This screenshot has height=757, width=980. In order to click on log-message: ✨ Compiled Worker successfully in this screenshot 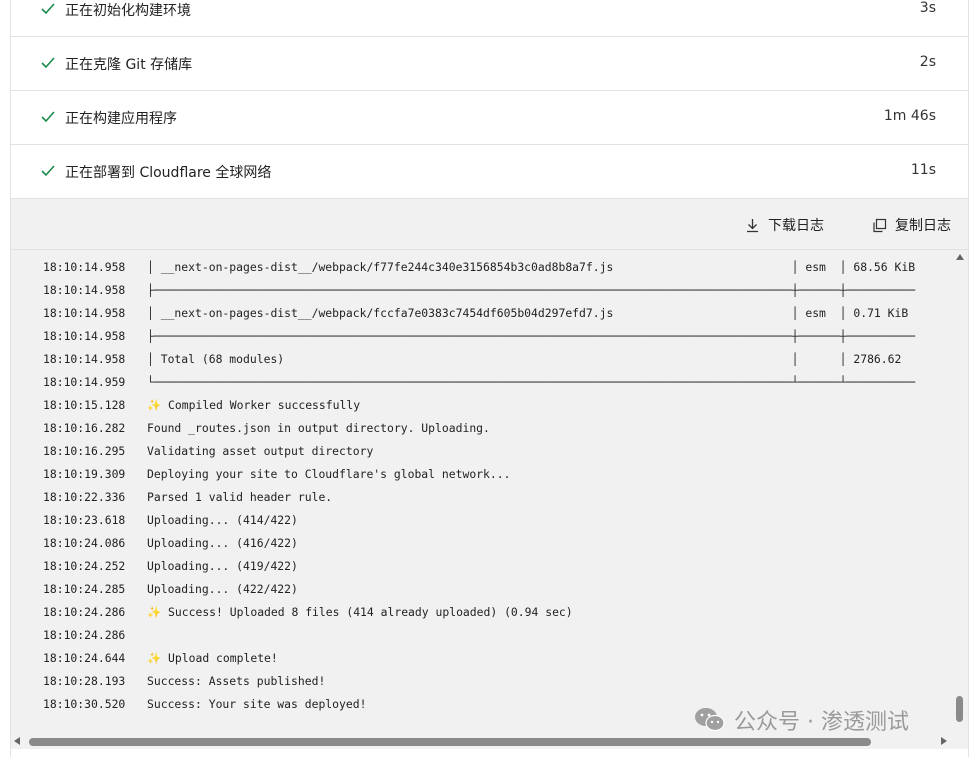, I will do `click(254, 405)`.